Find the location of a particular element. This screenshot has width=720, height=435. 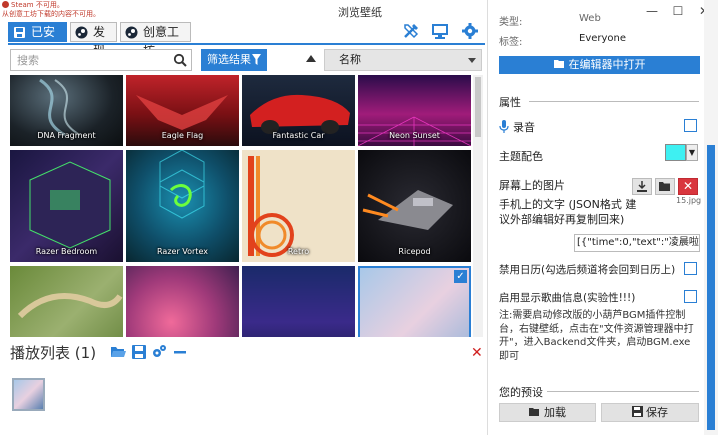

screen-text-input: [{"time":0,"text":"凌晨啦!"},{" is located at coordinates (637, 243).